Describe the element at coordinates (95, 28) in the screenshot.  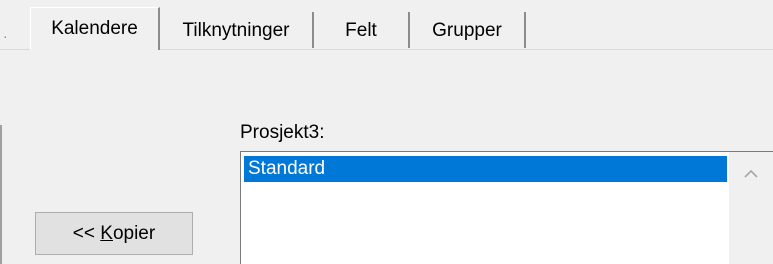
I see `tab-kalendere: Kalendere` at that location.